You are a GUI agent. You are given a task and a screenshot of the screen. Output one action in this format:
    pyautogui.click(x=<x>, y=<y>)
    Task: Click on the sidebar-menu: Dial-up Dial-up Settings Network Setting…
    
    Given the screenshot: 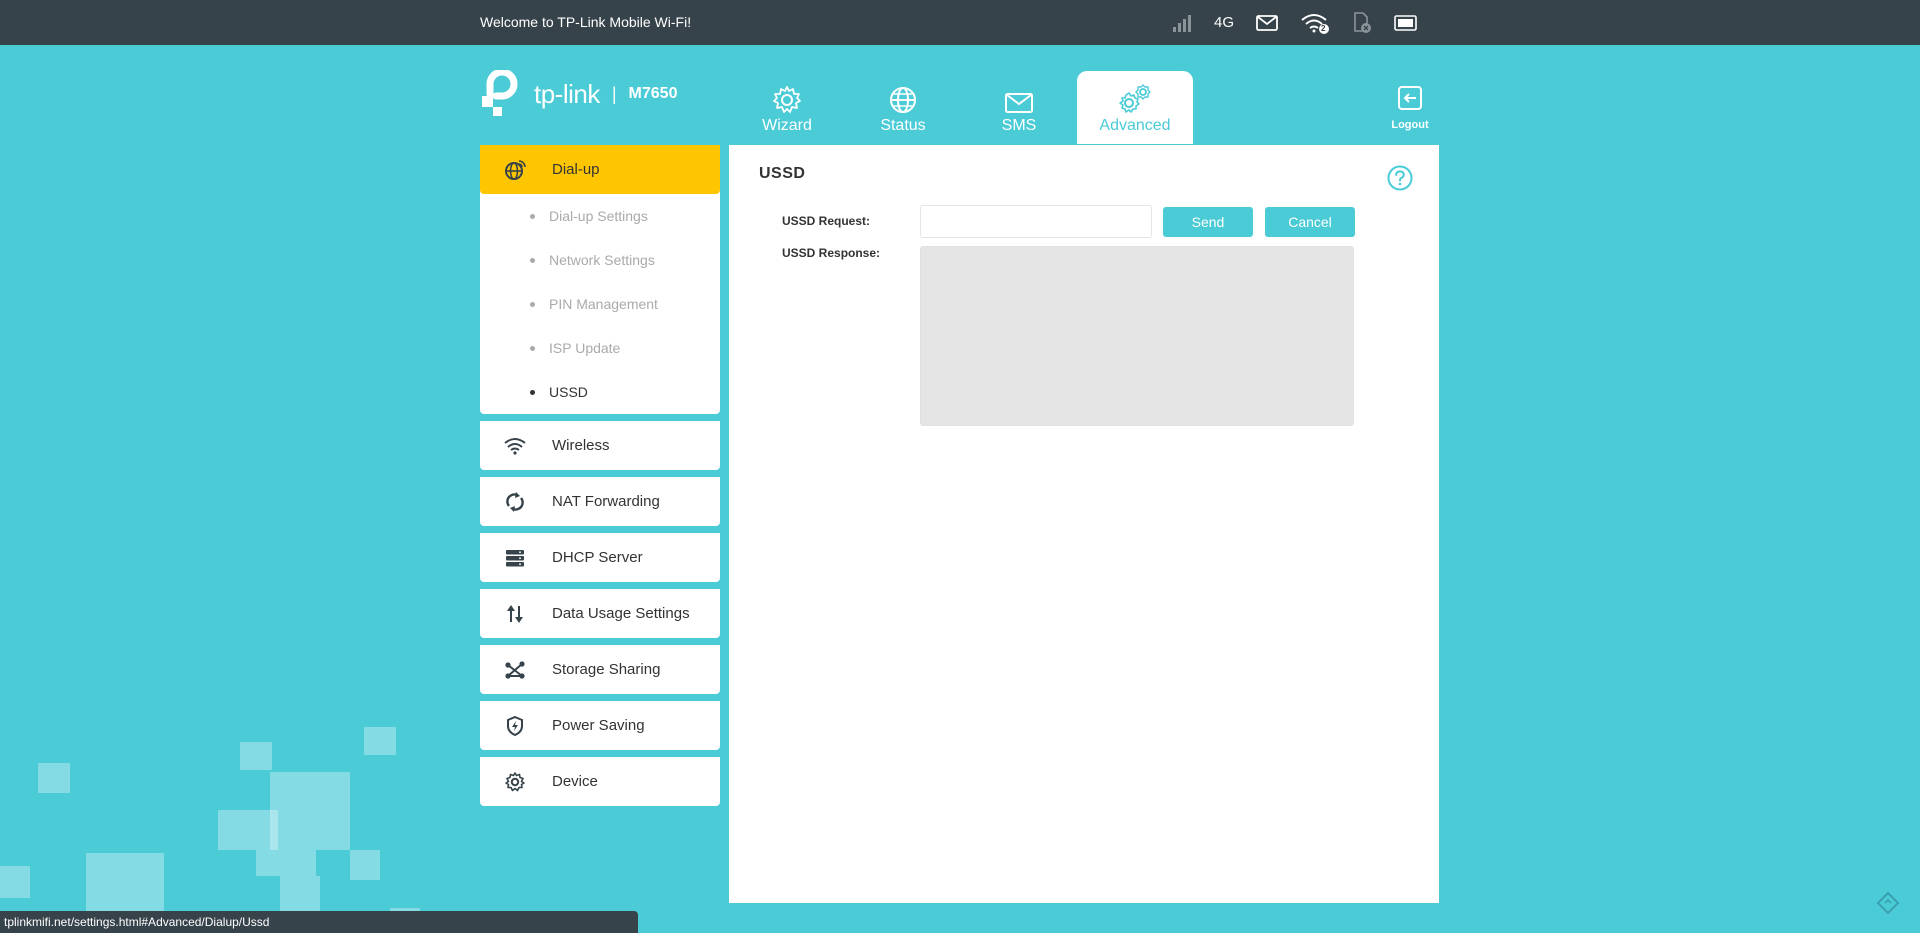 What is the action you would take?
    pyautogui.click(x=600, y=479)
    